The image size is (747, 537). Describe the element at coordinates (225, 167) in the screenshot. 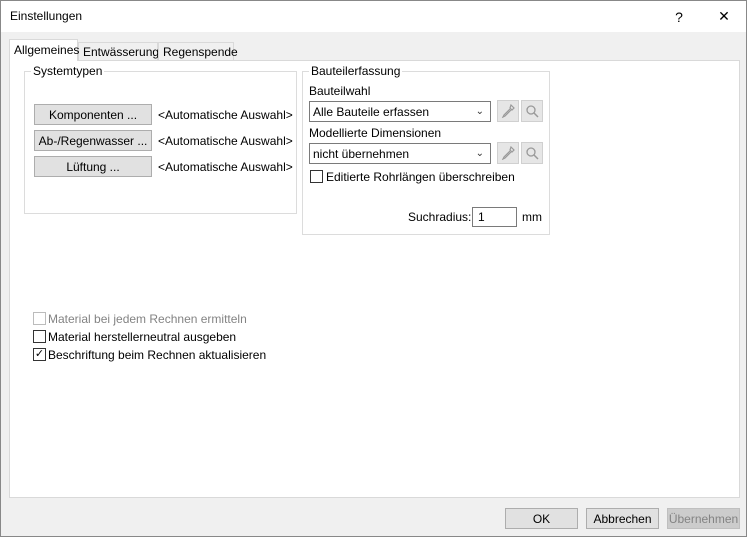

I see `lueftung-value: <Automatische Auswahl>` at that location.